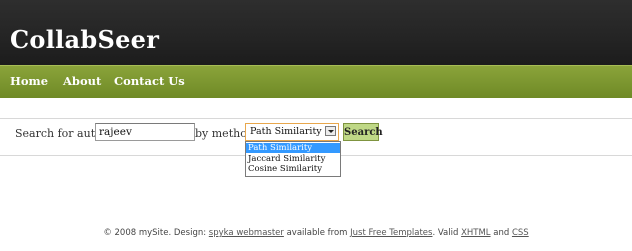 The height and width of the screenshot is (251, 632). Describe the element at coordinates (149, 81) in the screenshot. I see `nav-contact-link: Contact Us` at that location.